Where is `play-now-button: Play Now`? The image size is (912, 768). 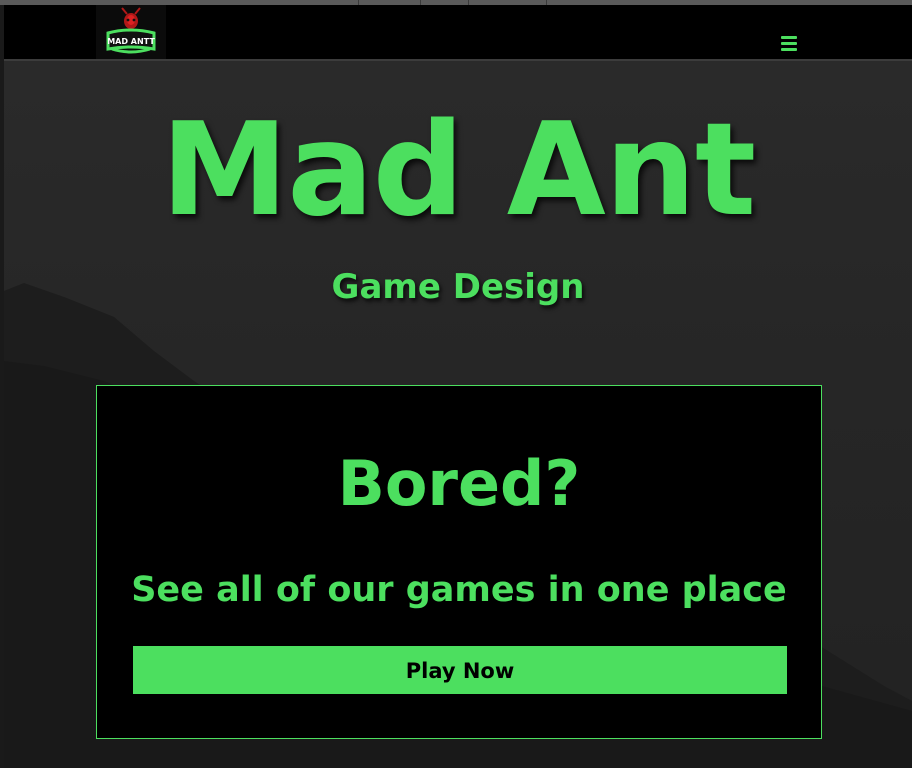 play-now-button: Play Now is located at coordinates (460, 670).